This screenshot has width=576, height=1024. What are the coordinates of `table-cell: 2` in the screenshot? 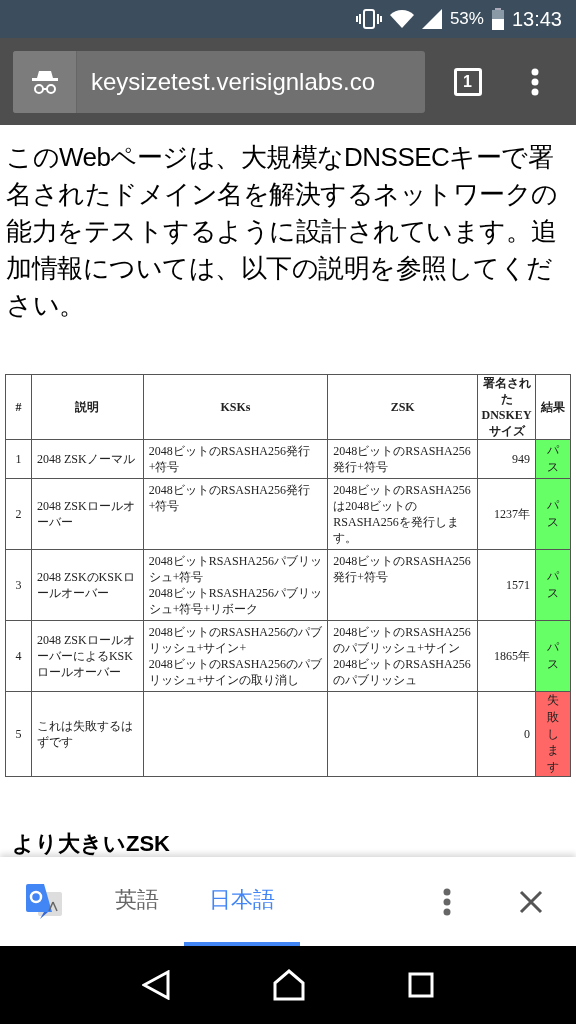 It's located at (18, 514).